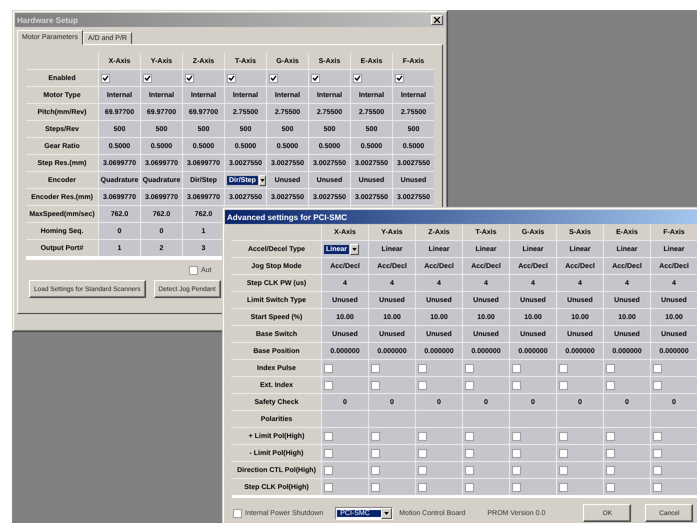 The image size is (697, 523). What do you see at coordinates (48, 20) in the screenshot?
I see `window-title: Hardware Setup` at bounding box center [48, 20].